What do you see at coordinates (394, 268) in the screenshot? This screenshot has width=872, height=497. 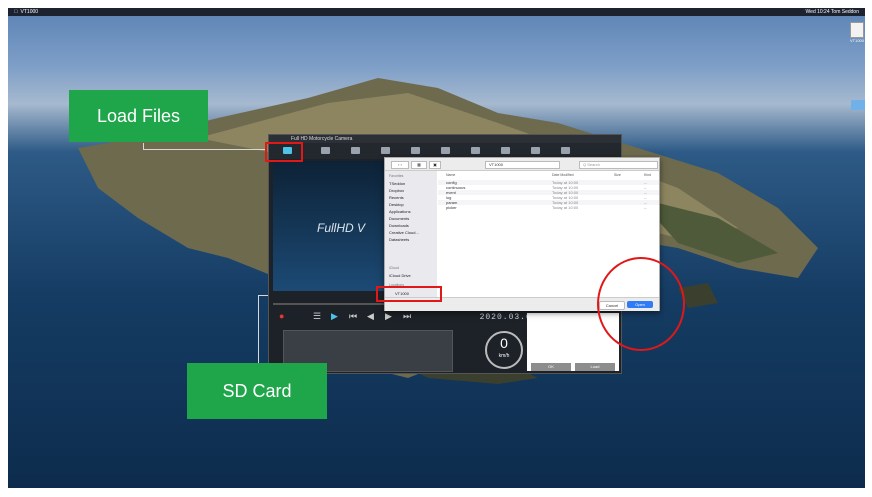 I see `icloud-header: iCloud` at bounding box center [394, 268].